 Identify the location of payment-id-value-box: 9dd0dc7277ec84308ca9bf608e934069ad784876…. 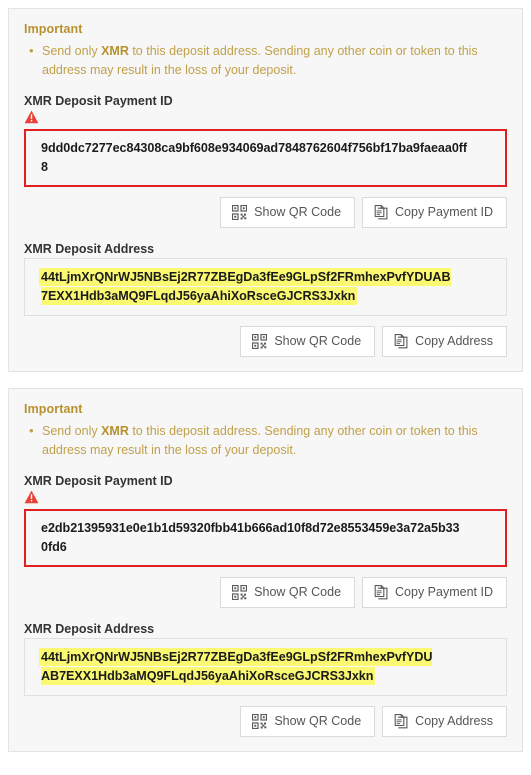
(265, 158).